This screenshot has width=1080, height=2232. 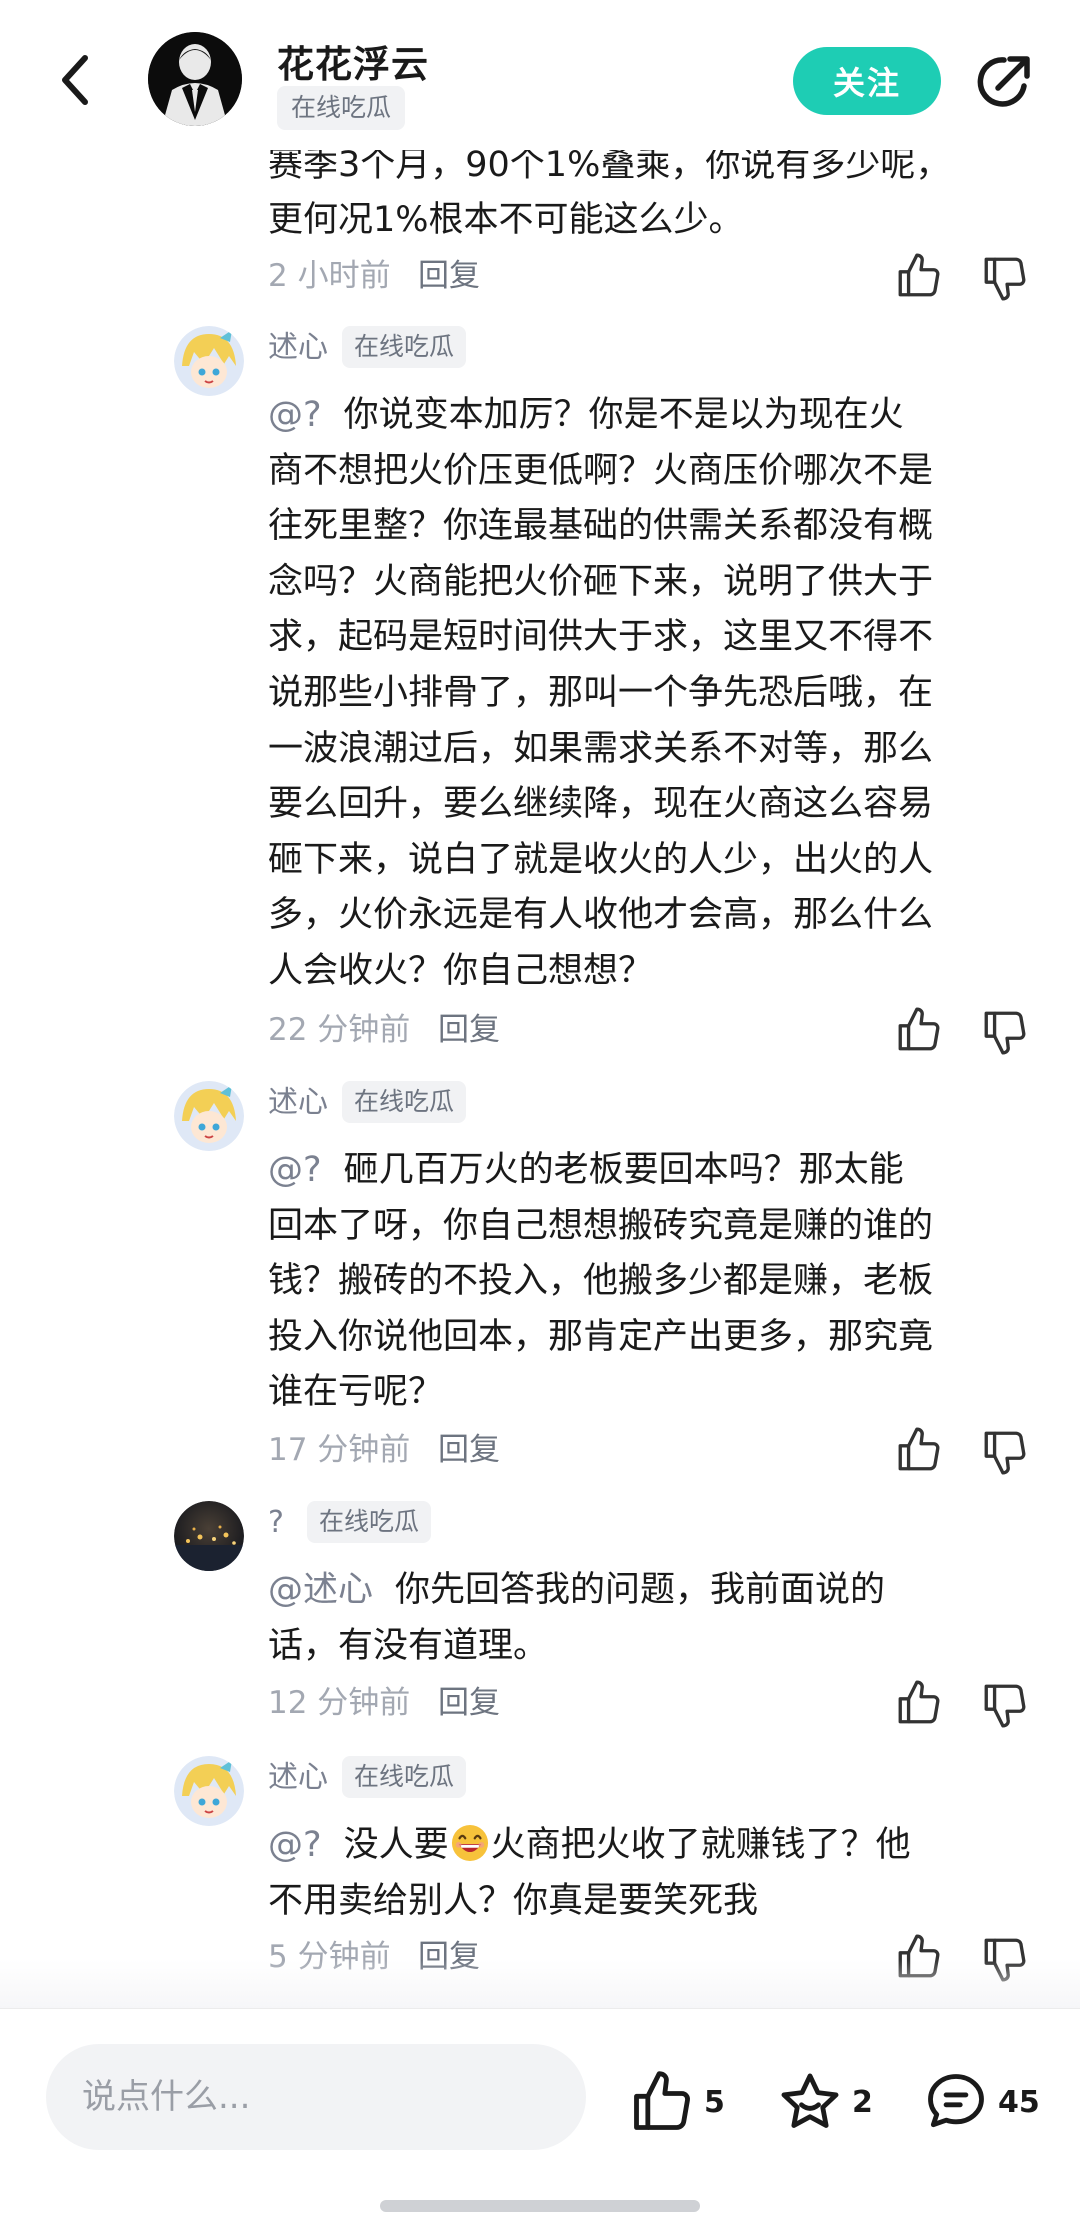 What do you see at coordinates (810, 2100) in the screenshot?
I see `star-icon` at bounding box center [810, 2100].